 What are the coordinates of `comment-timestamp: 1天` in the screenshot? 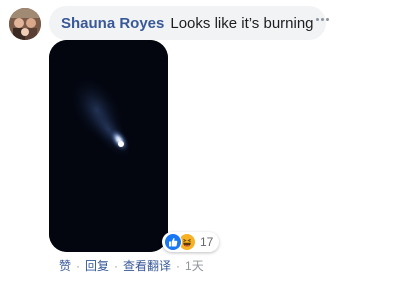 It's located at (194, 265).